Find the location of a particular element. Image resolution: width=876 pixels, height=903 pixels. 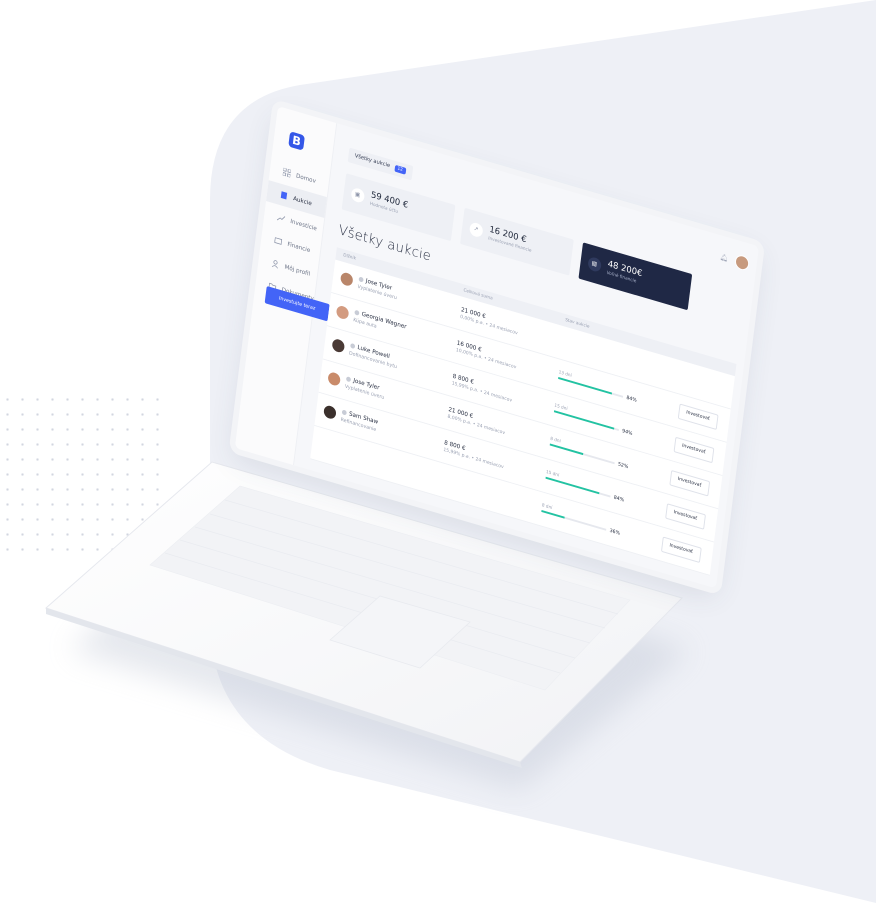

building-icon is located at coordinates (284, 196).